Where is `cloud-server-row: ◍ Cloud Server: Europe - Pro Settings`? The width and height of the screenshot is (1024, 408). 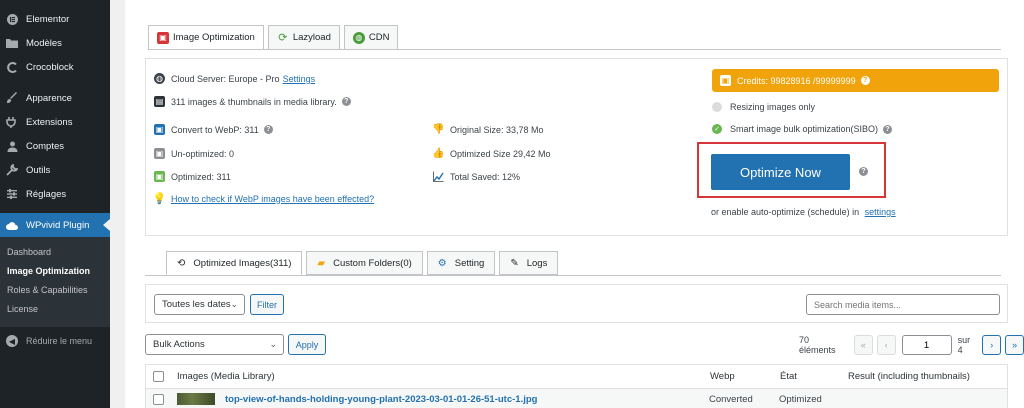
cloud-server-row: ◍ Cloud Server: Europe - Pro Settings is located at coordinates (234, 78).